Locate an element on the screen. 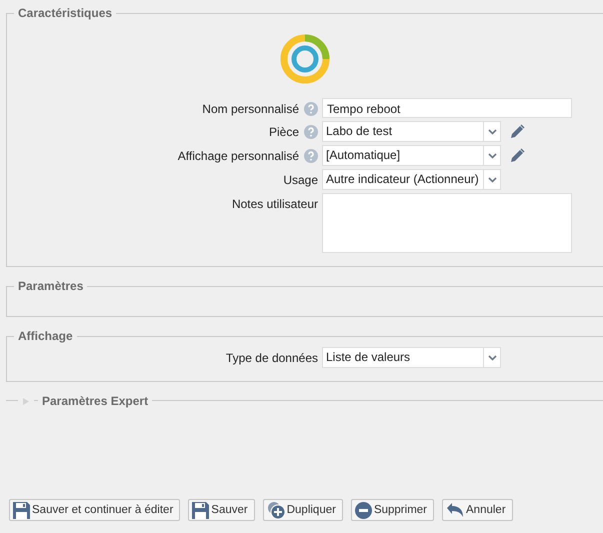  field-label: Affichage personnalisé is located at coordinates (238, 156).